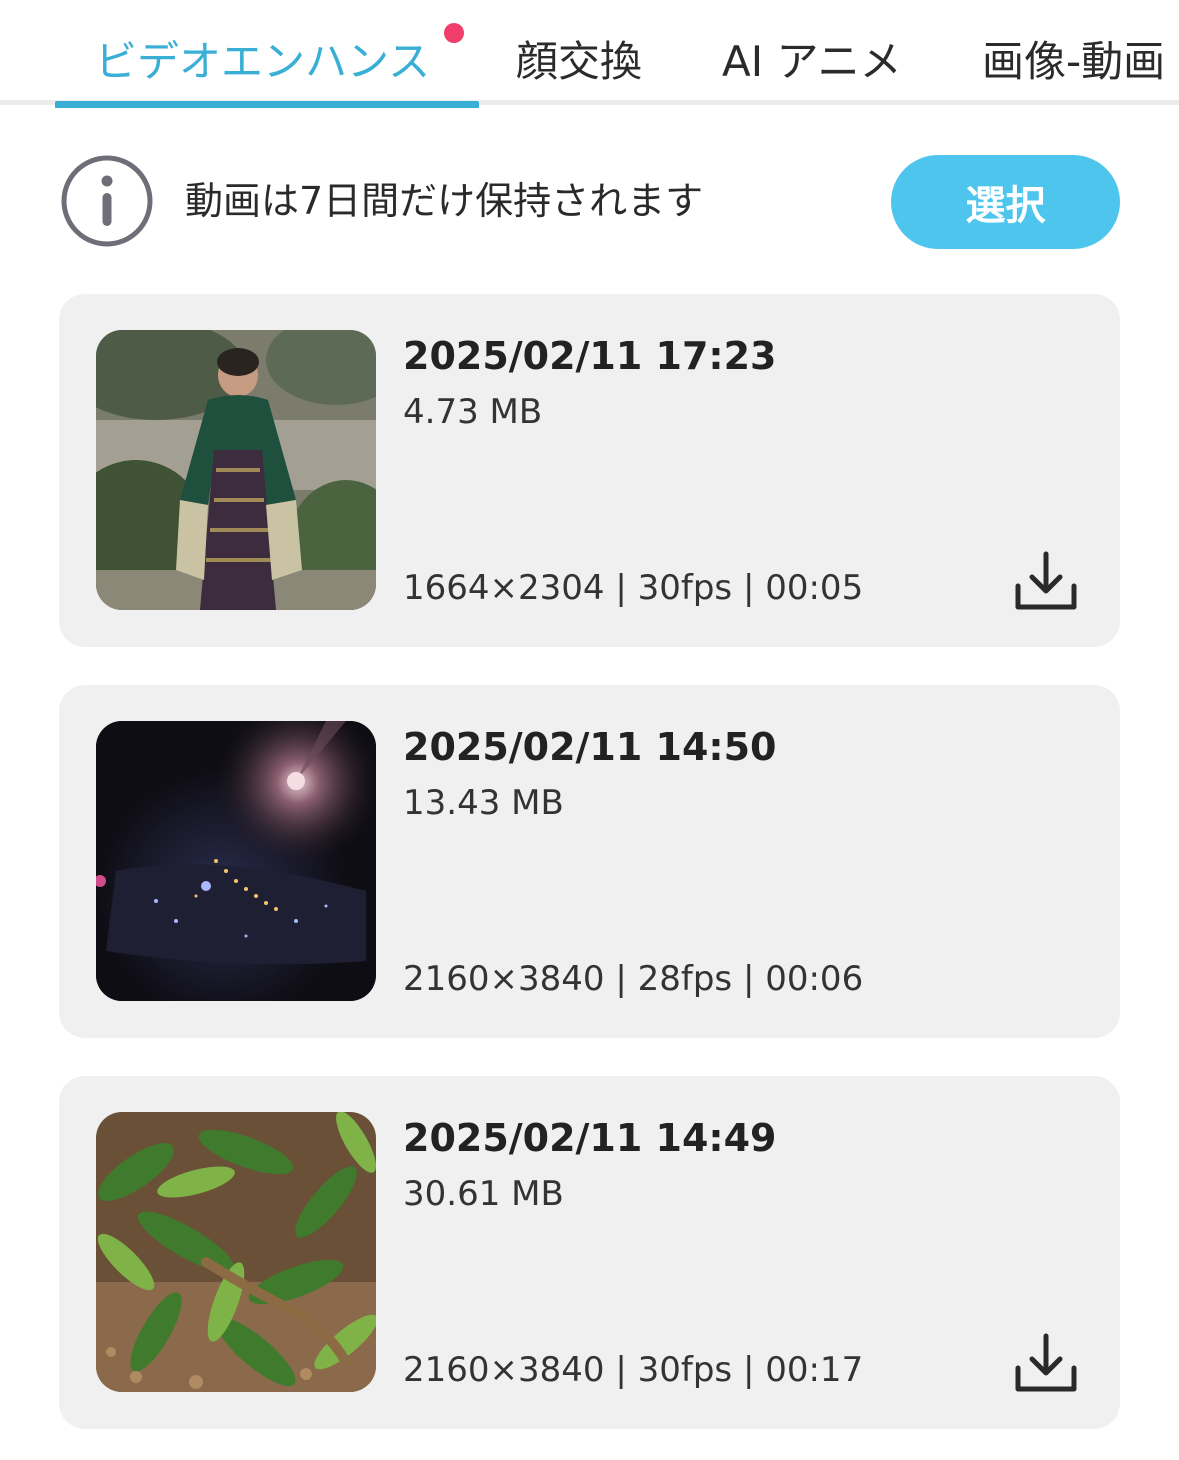 The width and height of the screenshot is (1179, 1460). I want to click on video-size: 13.43 MB, so click(483, 803).